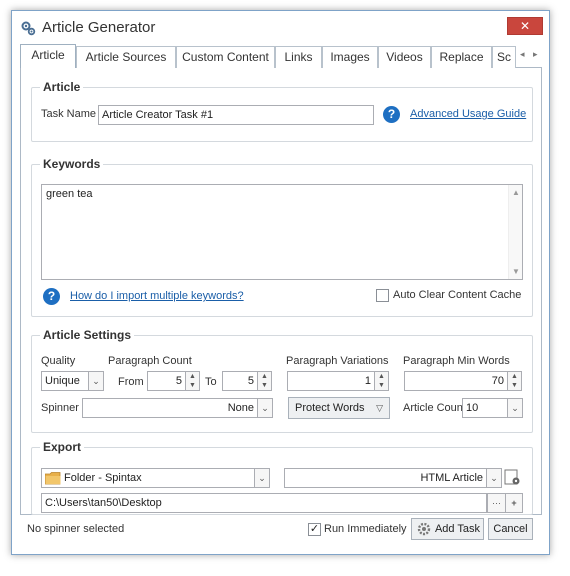  Describe the element at coordinates (65, 381) in the screenshot. I see `quality-select: Unique` at that location.